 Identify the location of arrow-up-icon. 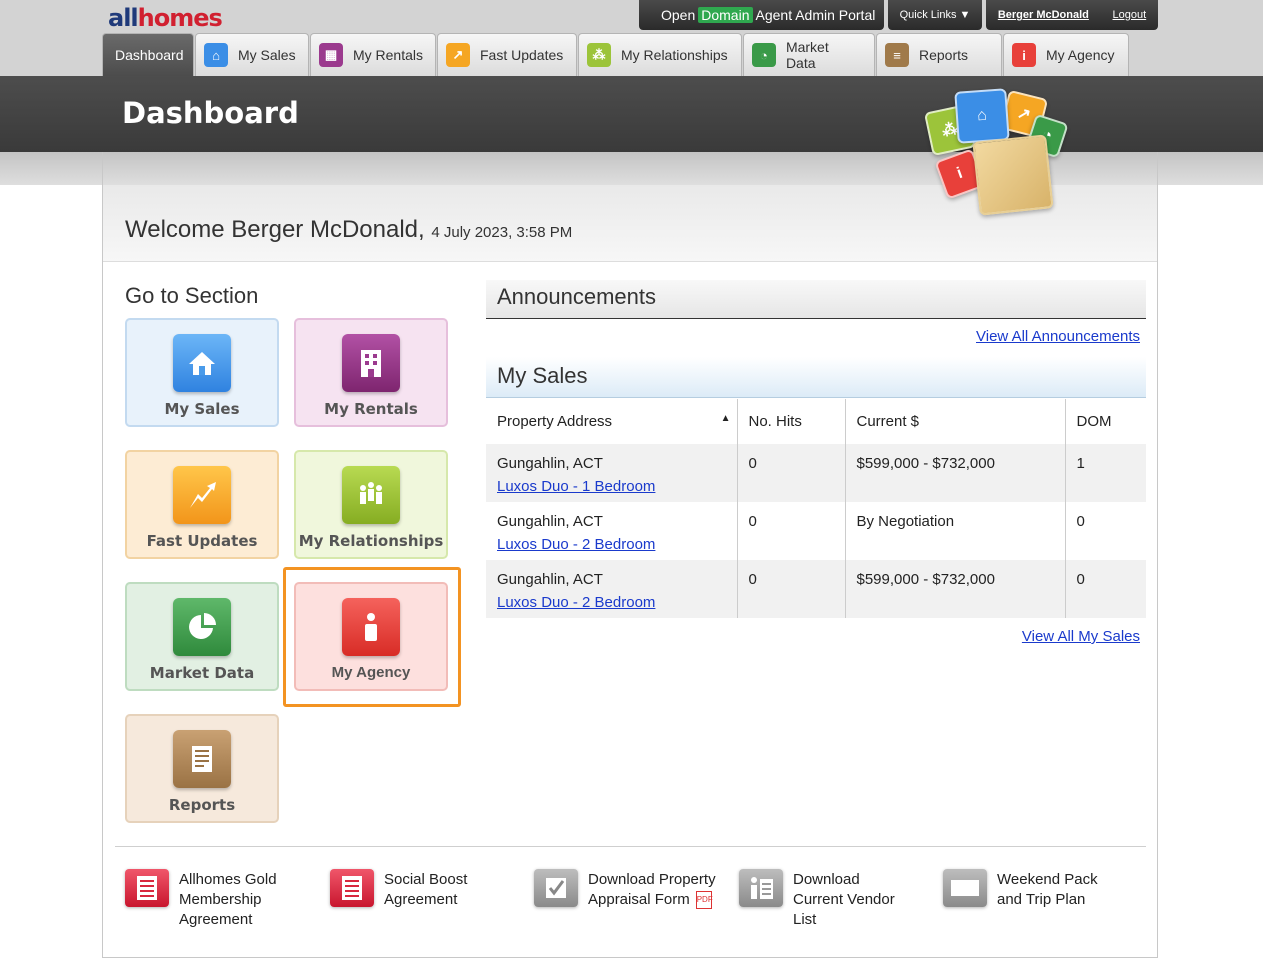
(202, 495).